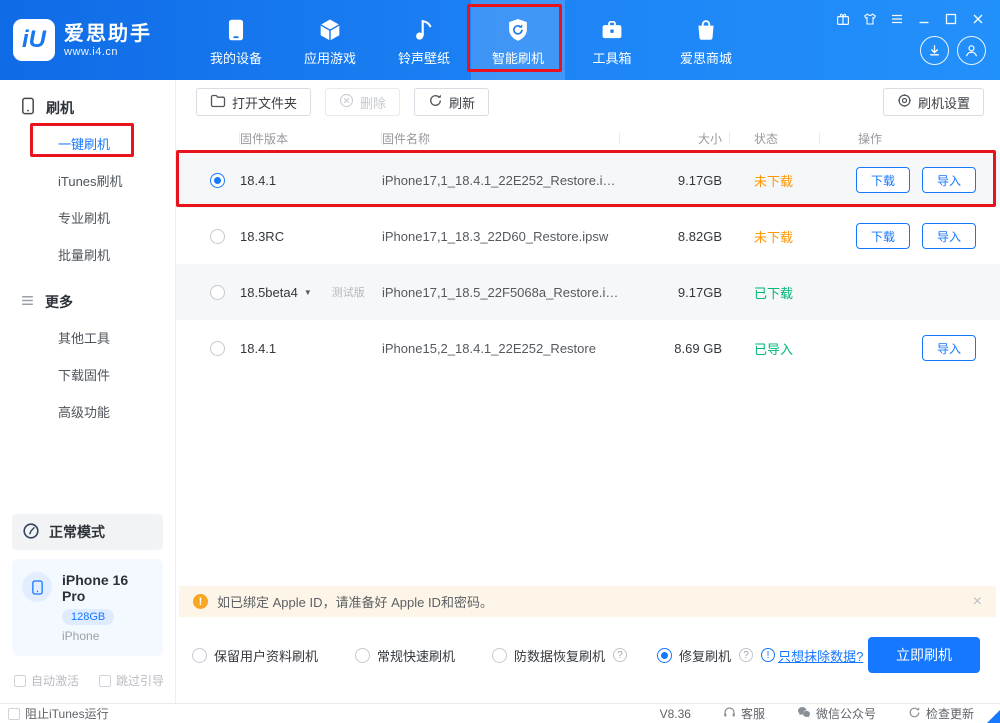 The height and width of the screenshot is (723, 1000). I want to click on section-title: 刷机, so click(60, 107).